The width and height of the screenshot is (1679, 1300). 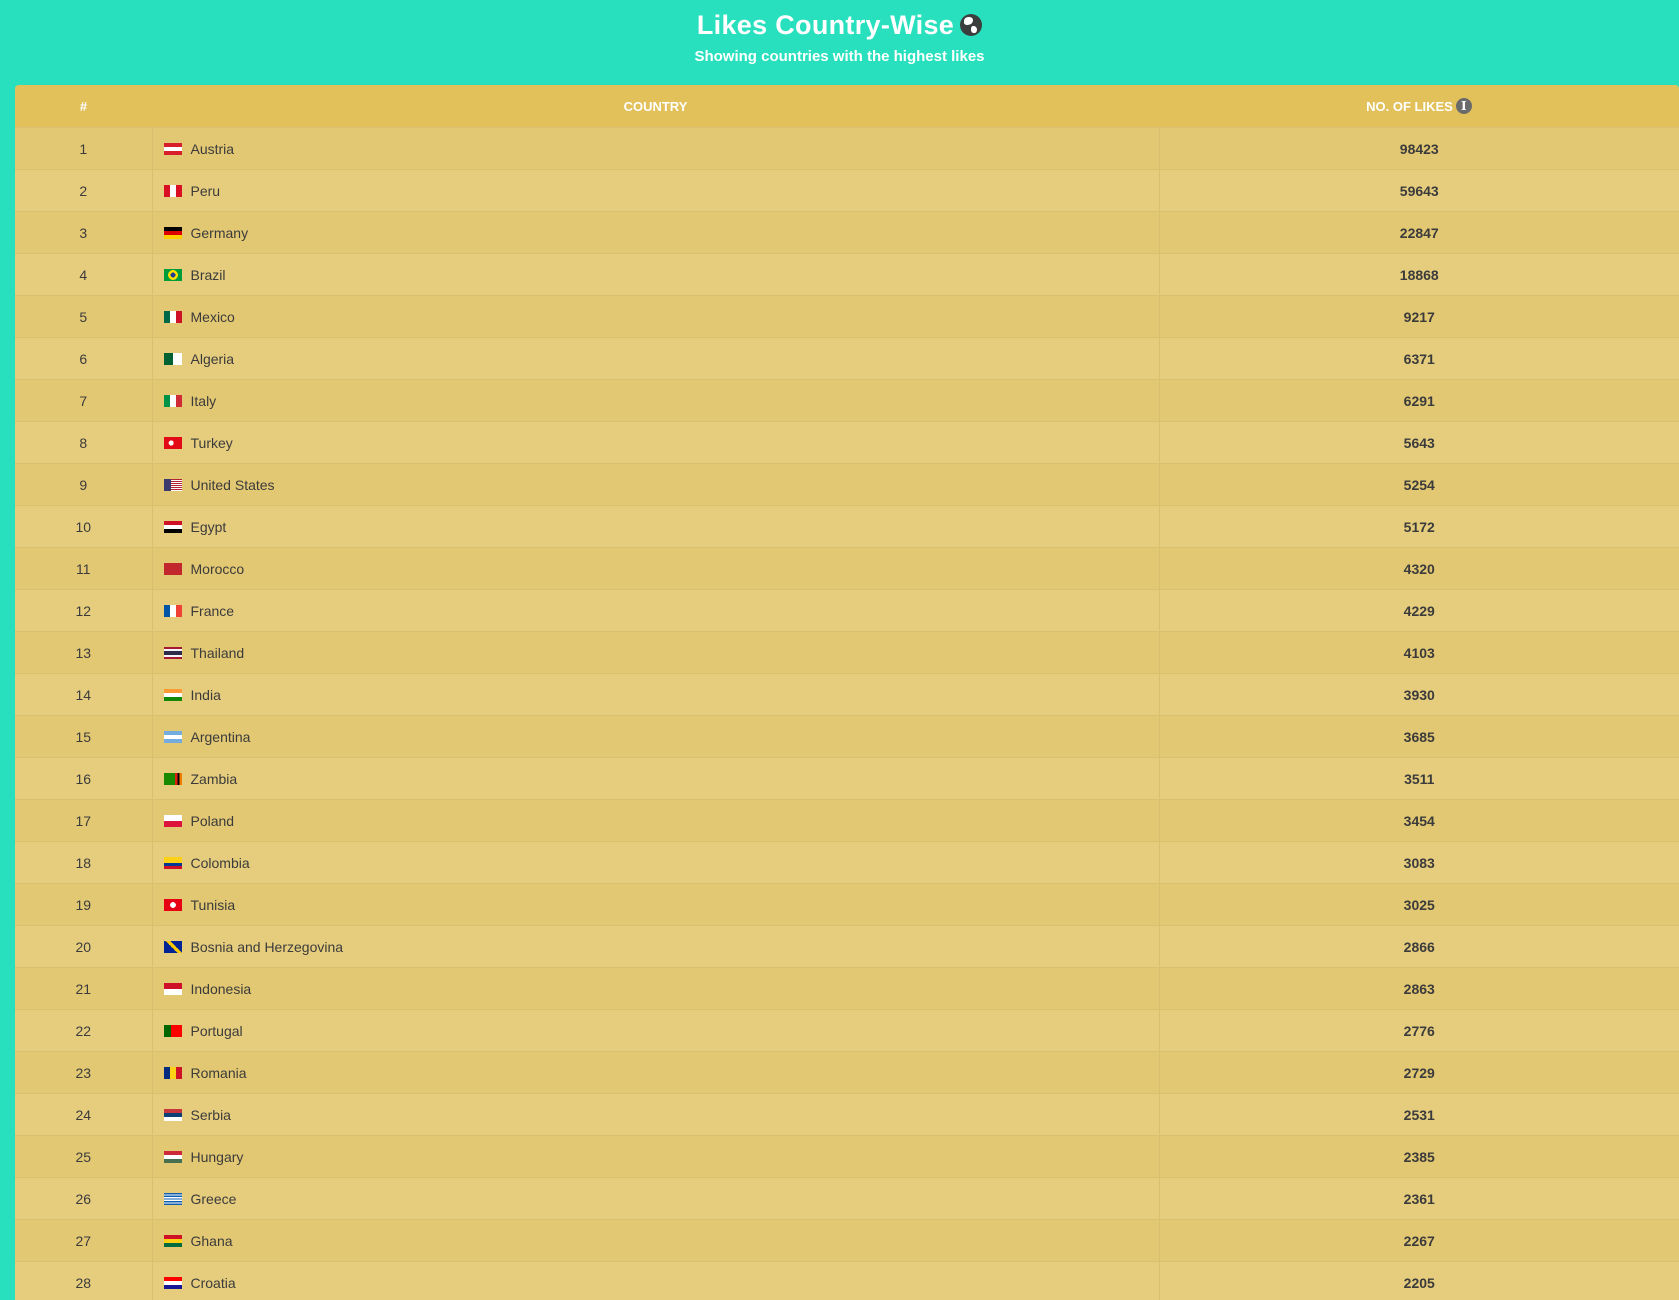 I want to click on country-cell: Romania, so click(x=656, y=1072).